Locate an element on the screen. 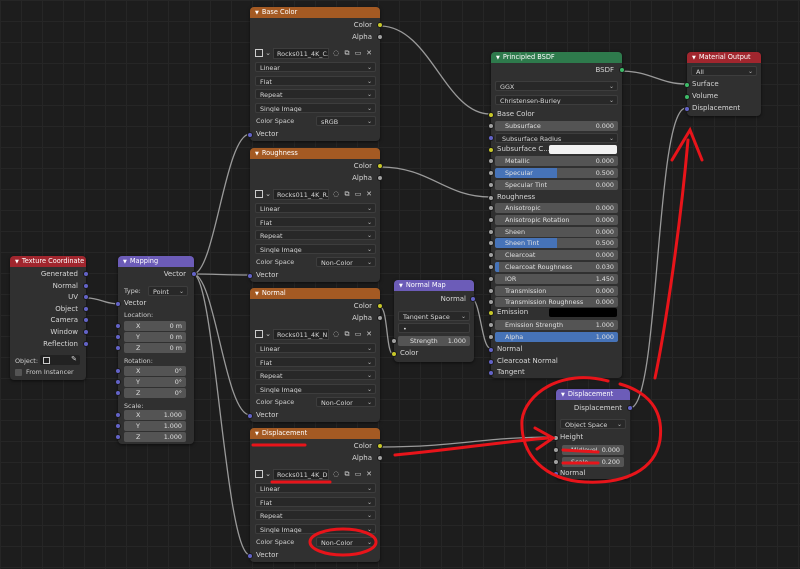 The width and height of the screenshot is (800, 569). annotation-underline-midlevel is located at coordinates (580, 451).